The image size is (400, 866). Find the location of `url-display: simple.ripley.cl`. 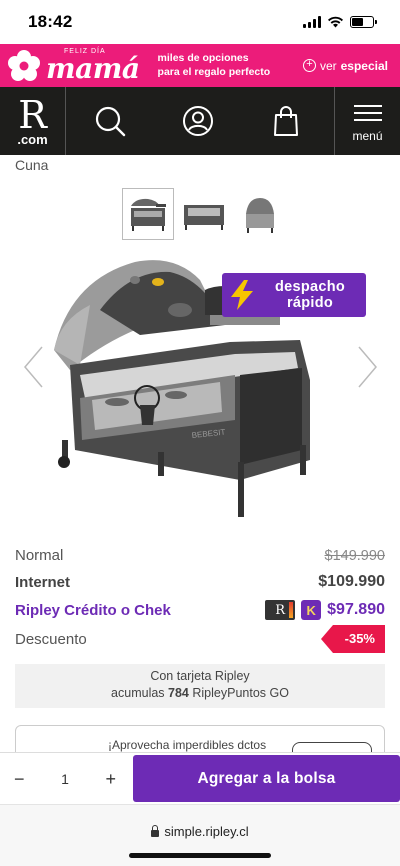

url-display: simple.ripley.cl is located at coordinates (200, 831).